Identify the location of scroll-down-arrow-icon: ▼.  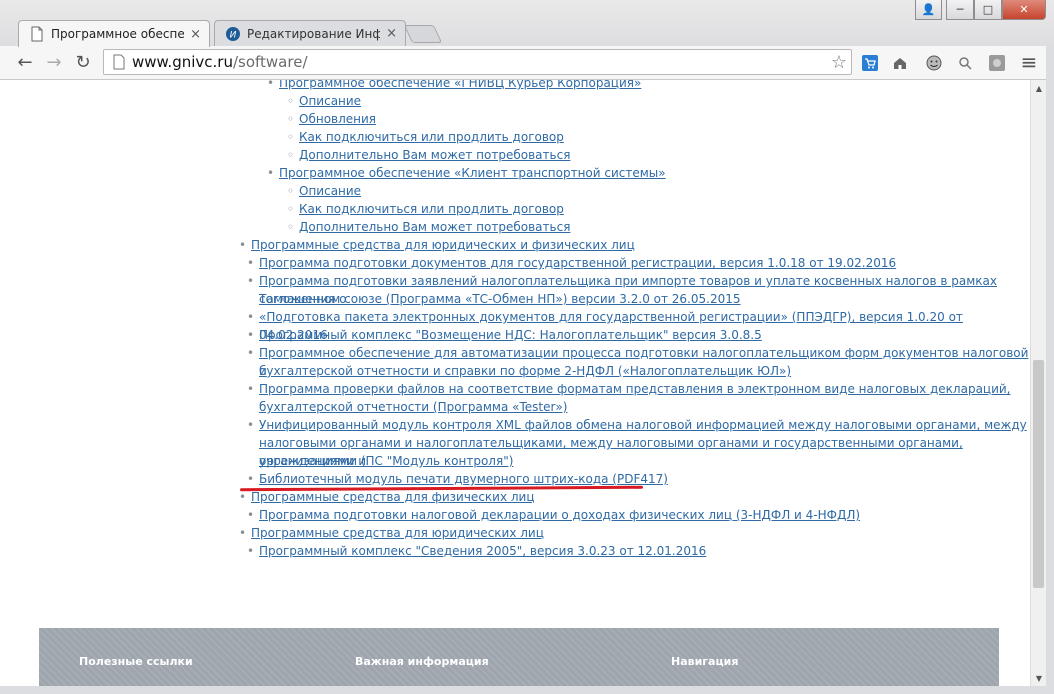
(1039, 678).